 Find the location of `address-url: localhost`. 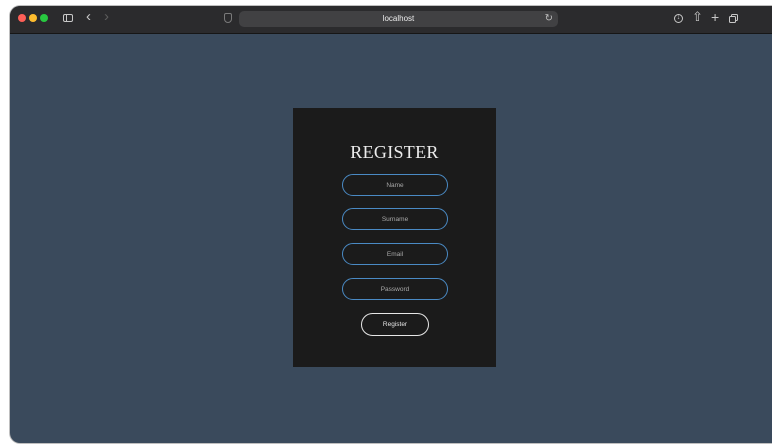

address-url: localhost is located at coordinates (398, 18).